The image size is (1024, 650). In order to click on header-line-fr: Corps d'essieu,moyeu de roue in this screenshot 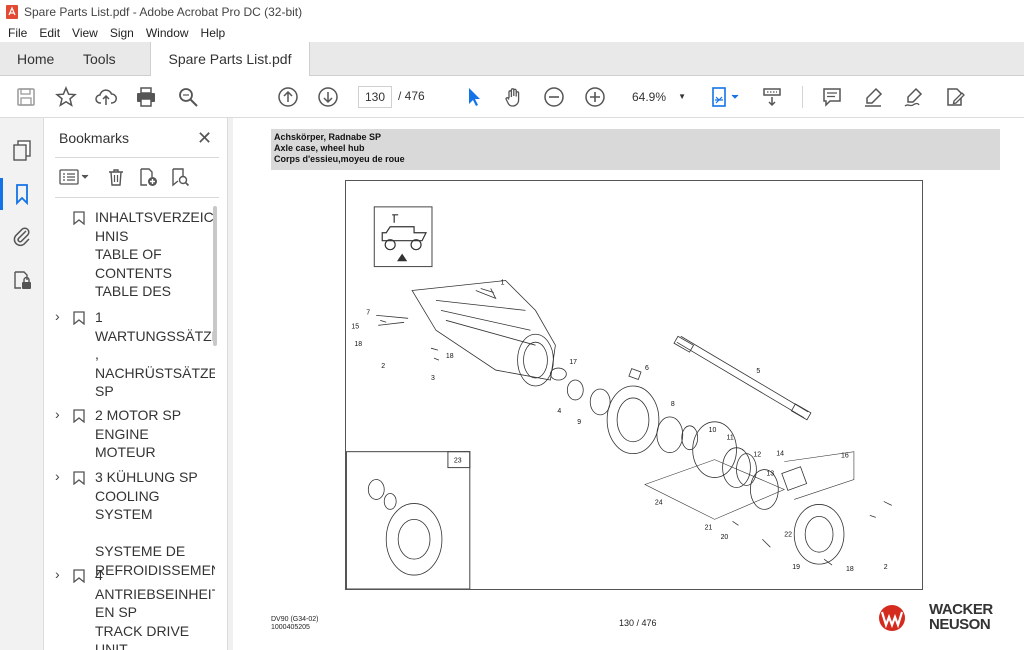, I will do `click(339, 159)`.